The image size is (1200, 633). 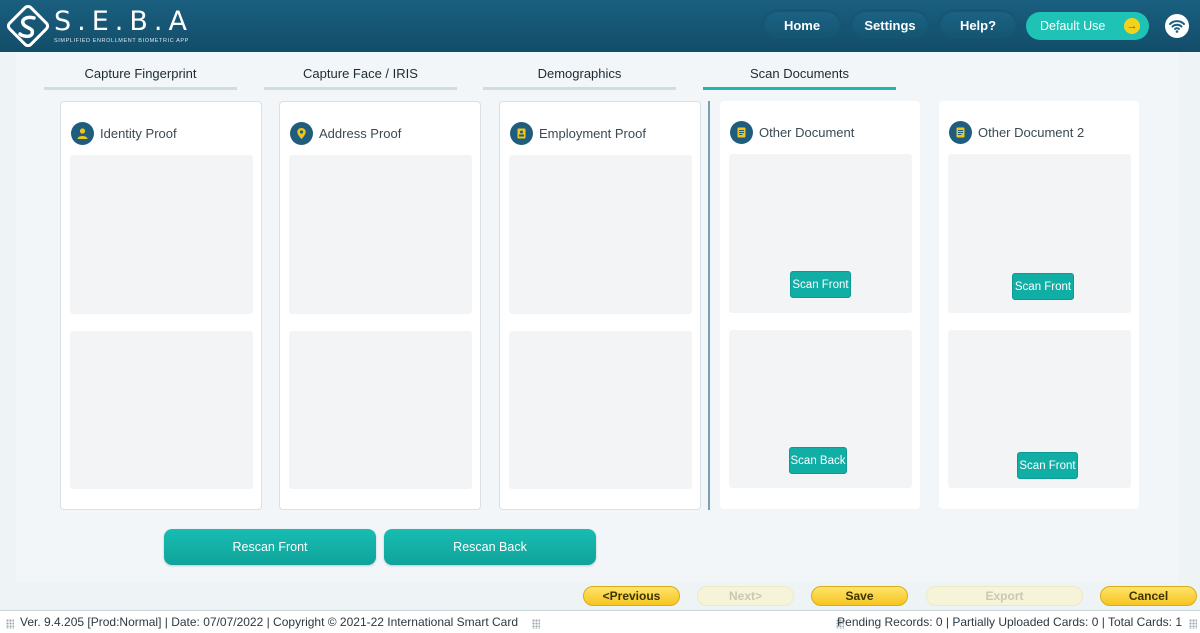 I want to click on card-title: Address Proof, so click(x=345, y=133).